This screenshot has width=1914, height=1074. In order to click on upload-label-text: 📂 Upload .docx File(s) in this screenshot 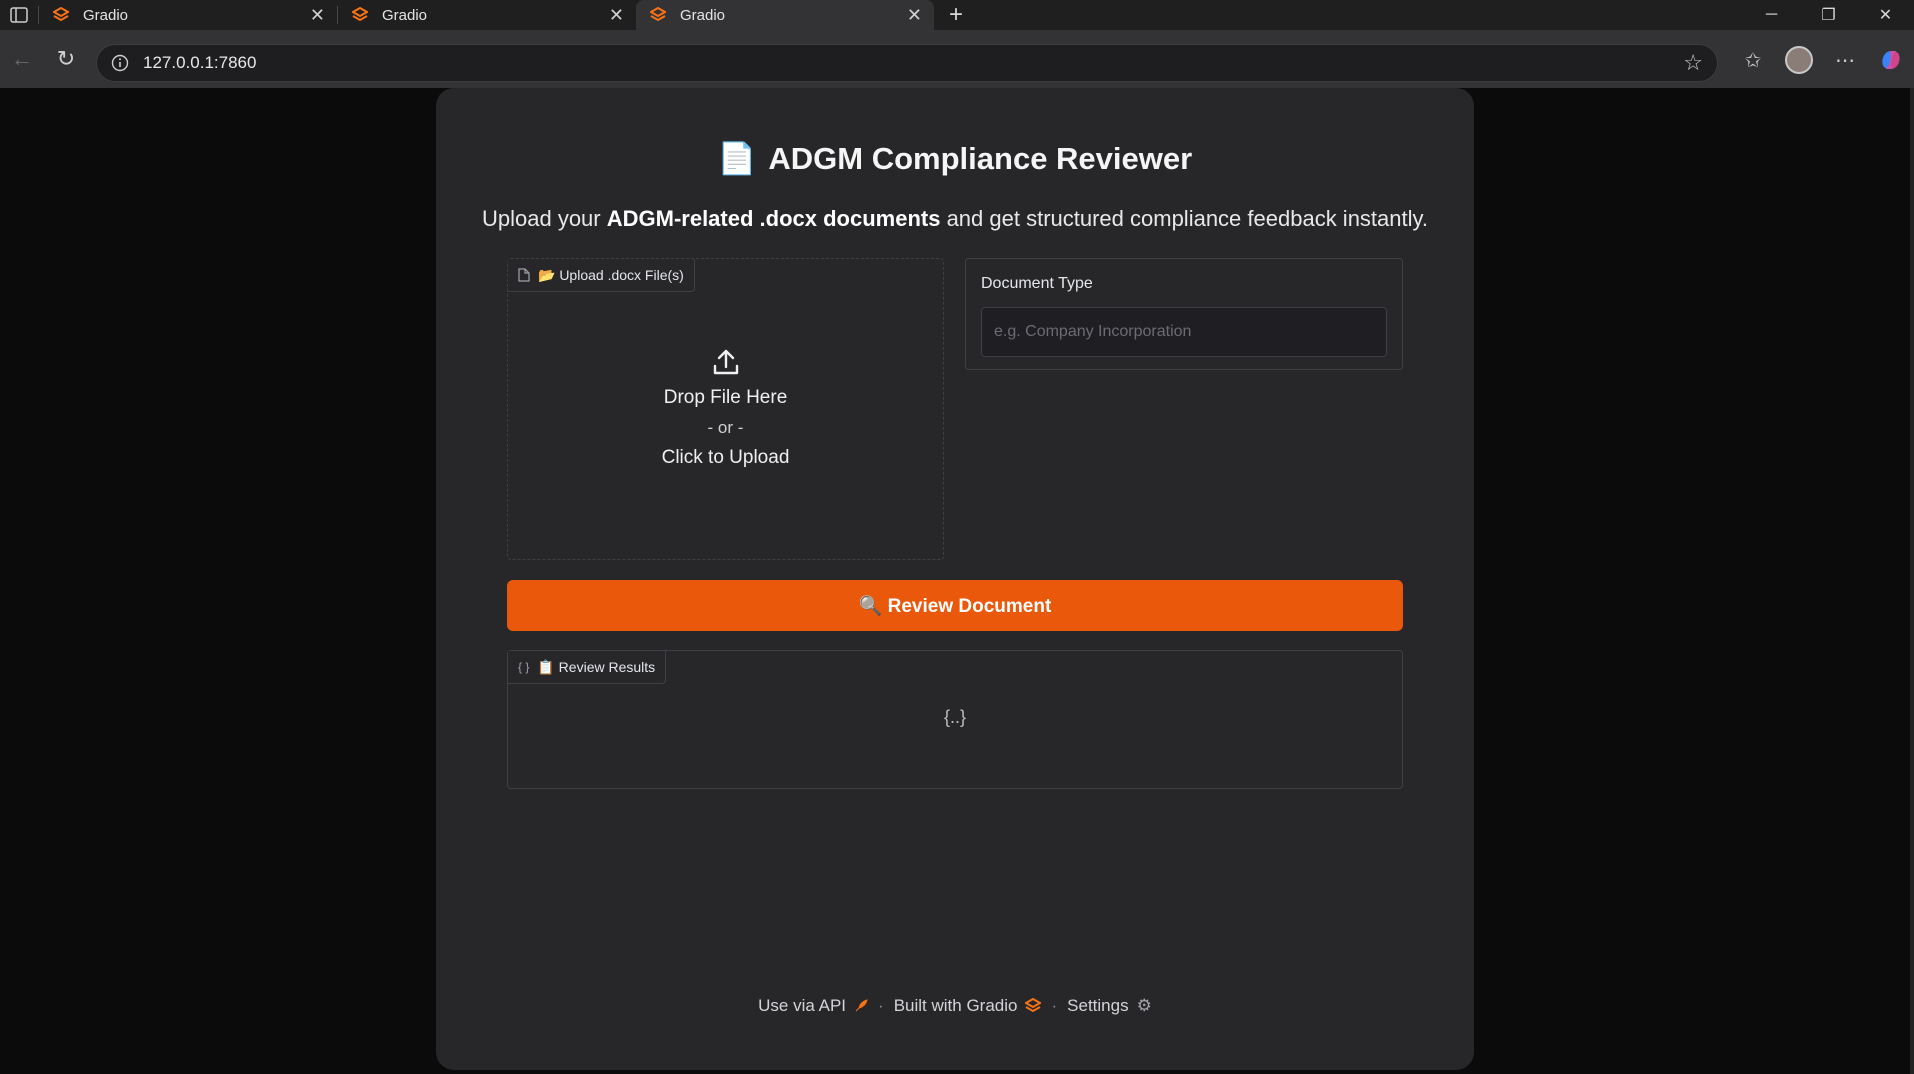, I will do `click(611, 274)`.